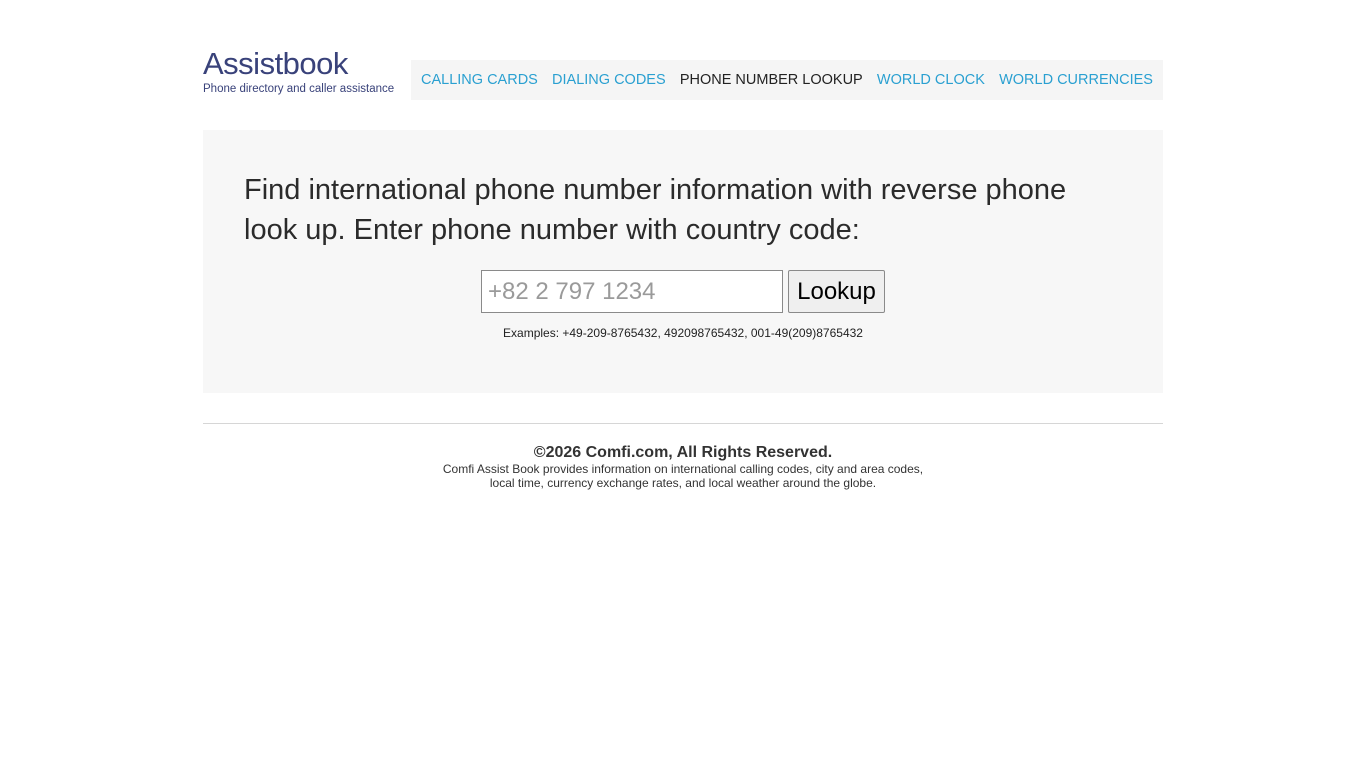 Image resolution: width=1366 pixels, height=768 pixels. Describe the element at coordinates (931, 80) in the screenshot. I see `nav-world-clock: WORLD CLOCK` at that location.